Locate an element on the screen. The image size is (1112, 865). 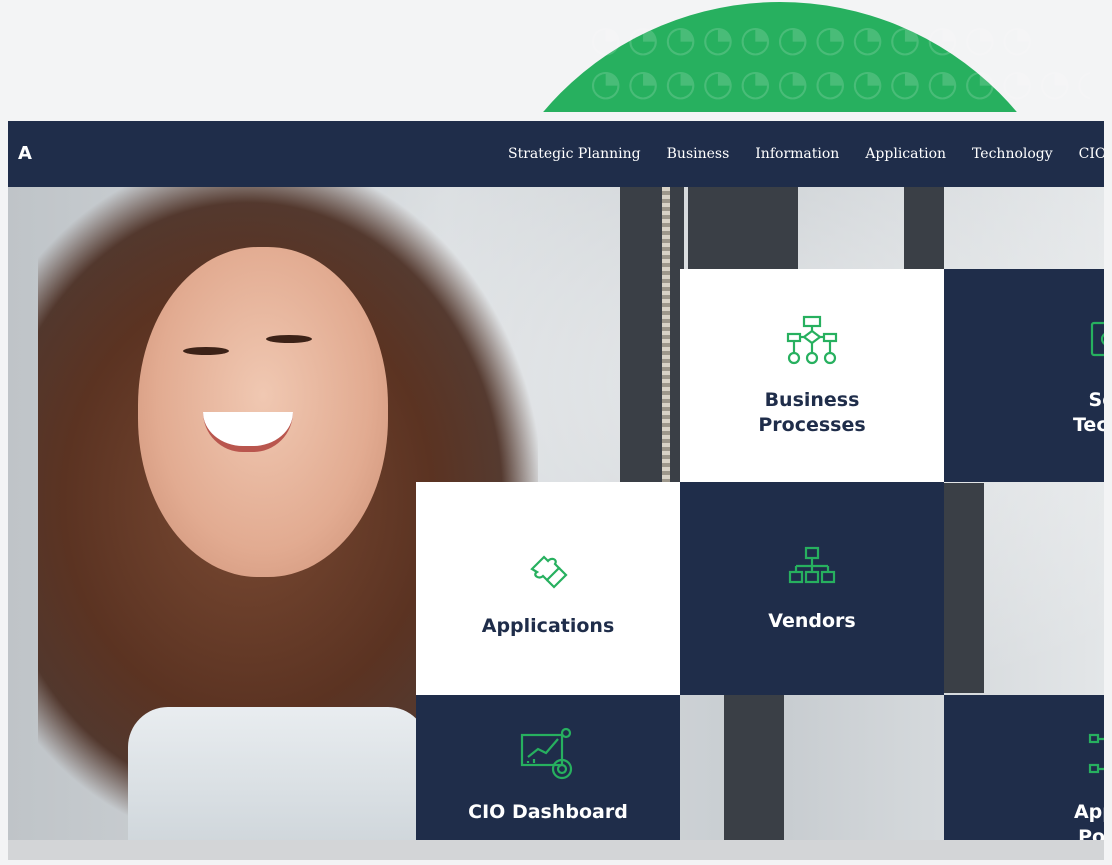
photo-woman-shirt is located at coordinates (278, 773).